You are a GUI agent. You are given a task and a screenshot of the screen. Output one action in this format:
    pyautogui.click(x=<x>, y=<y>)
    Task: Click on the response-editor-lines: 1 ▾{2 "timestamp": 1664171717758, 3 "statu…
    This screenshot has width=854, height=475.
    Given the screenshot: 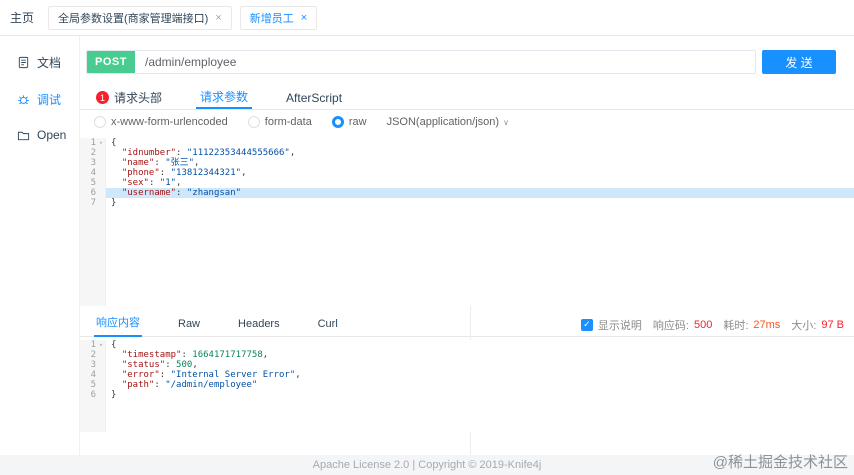 What is the action you would take?
    pyautogui.click(x=467, y=370)
    